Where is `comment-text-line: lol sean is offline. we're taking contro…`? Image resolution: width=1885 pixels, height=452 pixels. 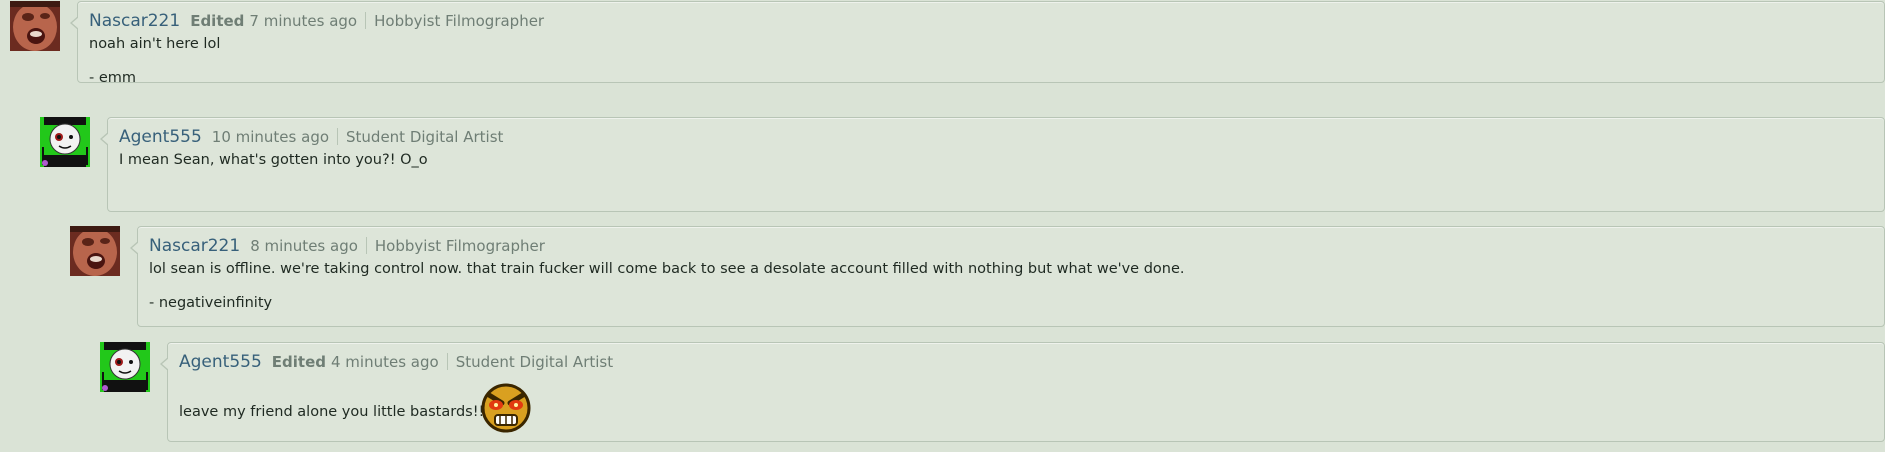 comment-text-line: lol sean is offline. we're taking contro… is located at coordinates (667, 269).